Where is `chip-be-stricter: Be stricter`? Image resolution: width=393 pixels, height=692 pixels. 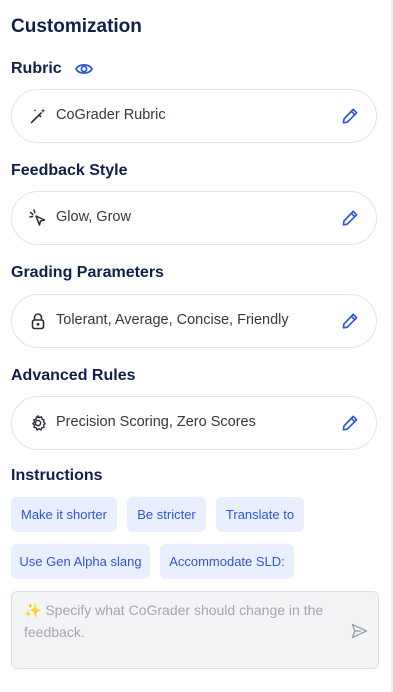 chip-be-stricter: Be stricter is located at coordinates (166, 514).